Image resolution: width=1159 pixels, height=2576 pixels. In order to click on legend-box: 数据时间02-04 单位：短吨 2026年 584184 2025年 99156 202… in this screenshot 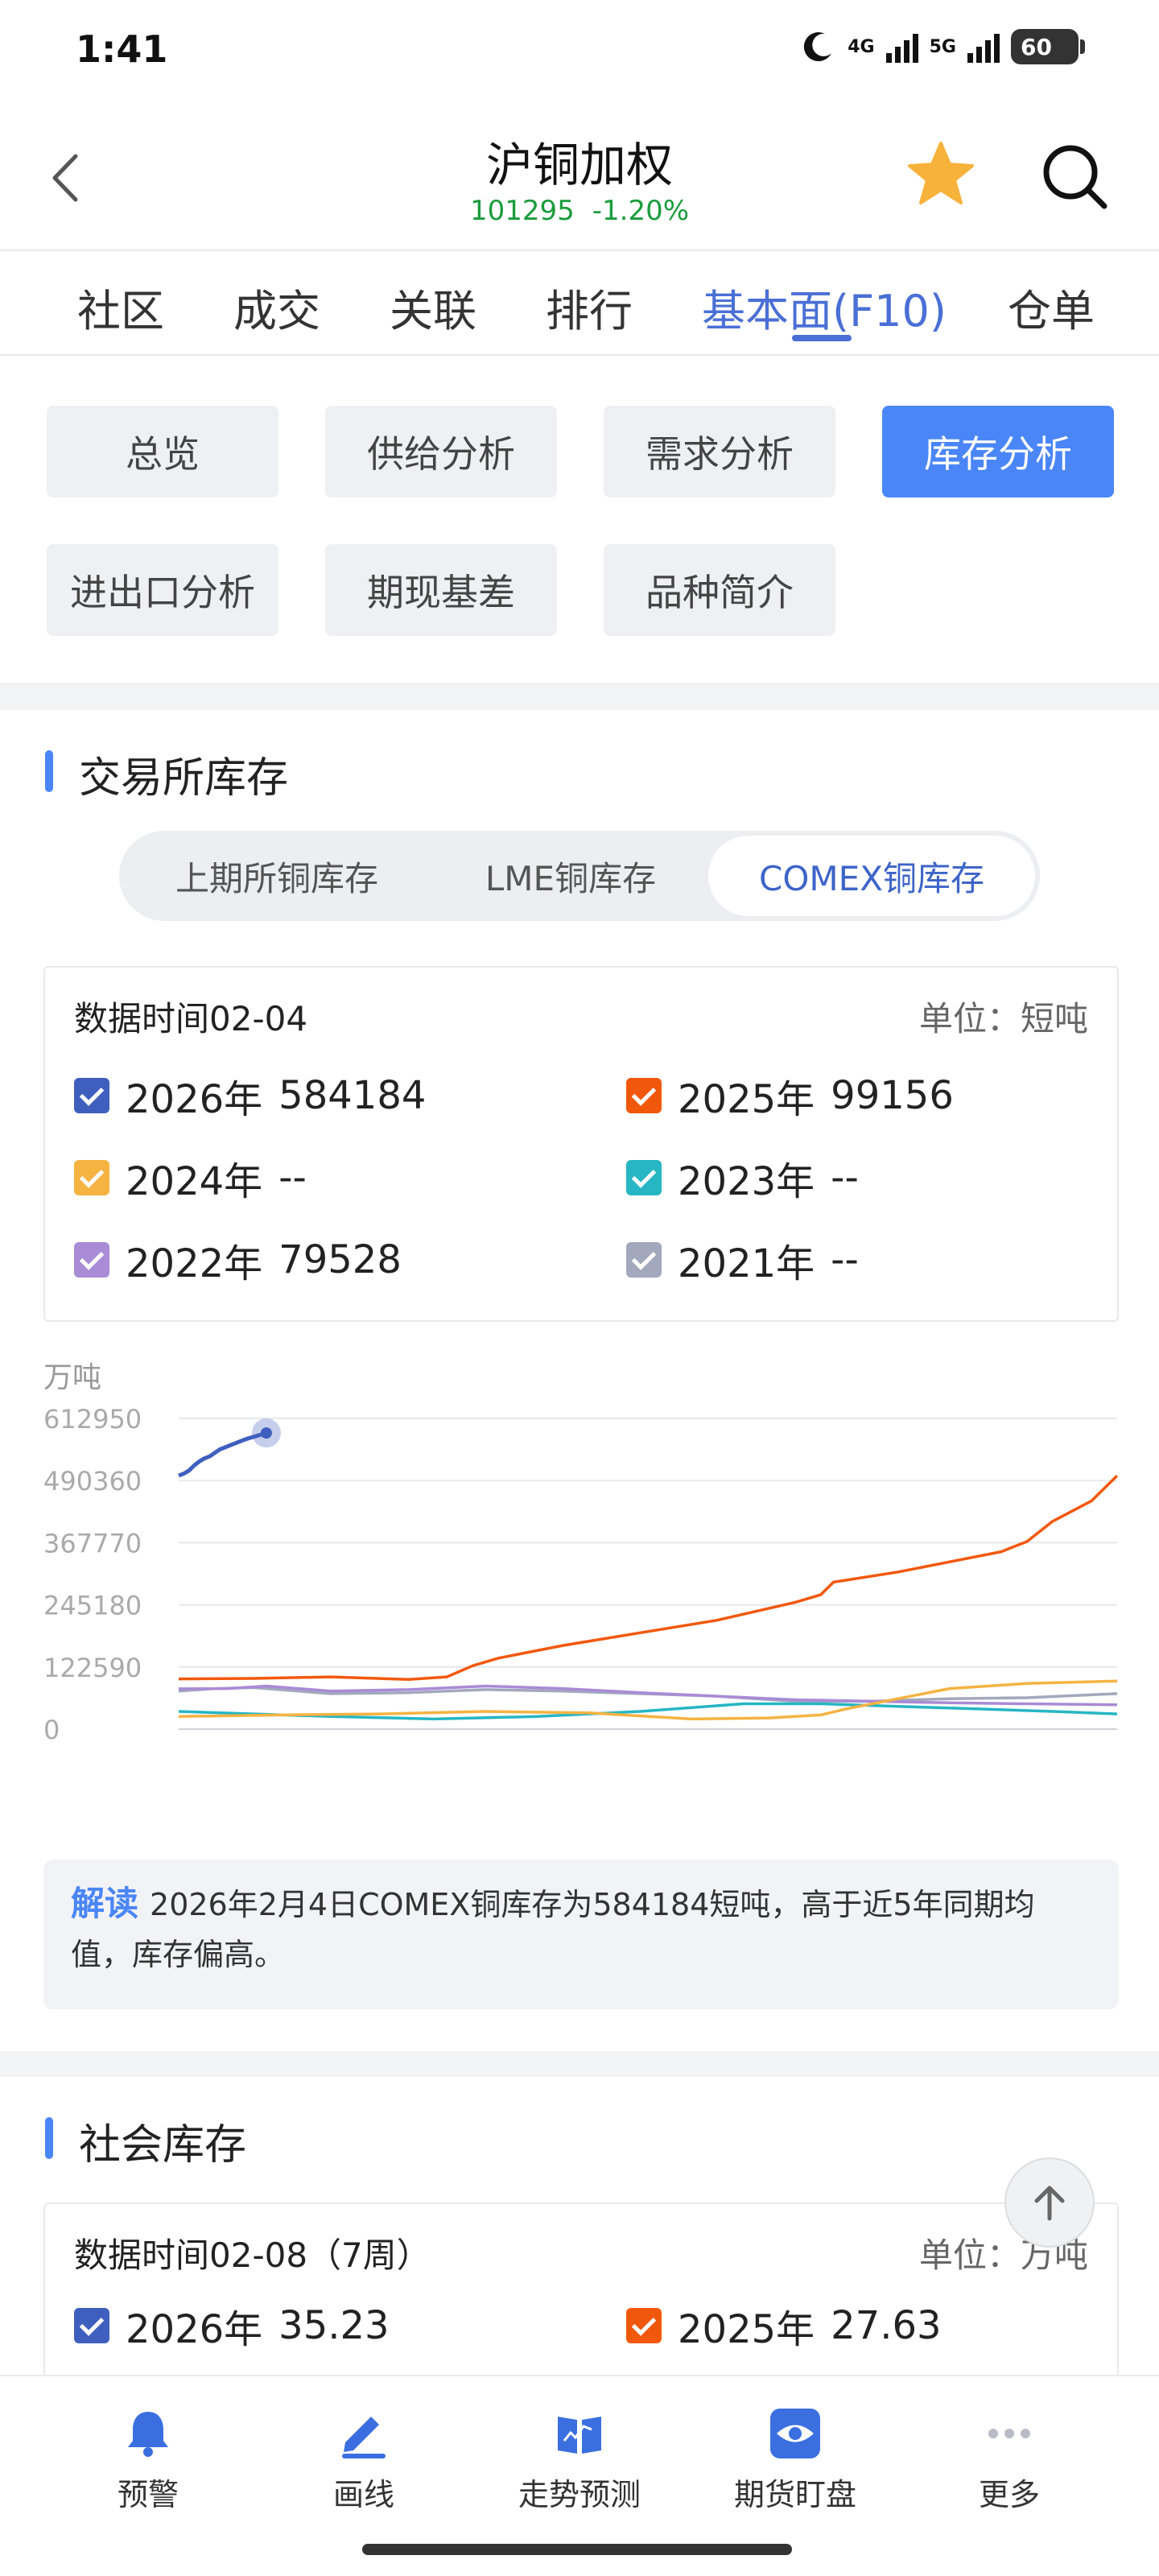, I will do `click(581, 1144)`.